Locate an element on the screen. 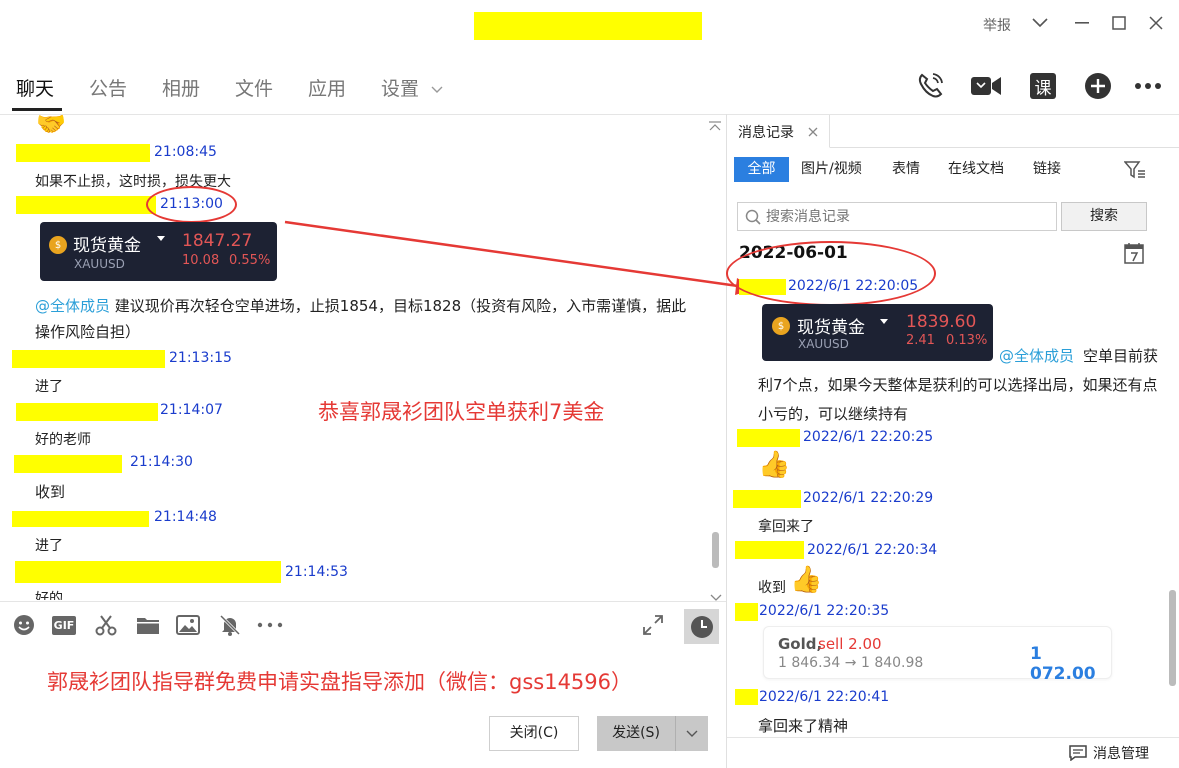  date-circle-annotation is located at coordinates (831, 273).